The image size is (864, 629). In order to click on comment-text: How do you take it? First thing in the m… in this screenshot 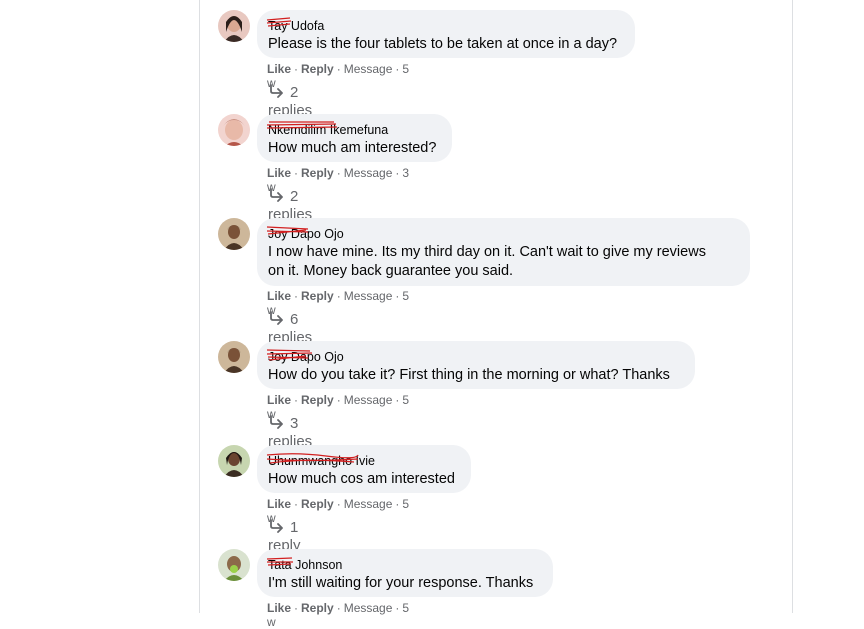, I will do `click(469, 375)`.